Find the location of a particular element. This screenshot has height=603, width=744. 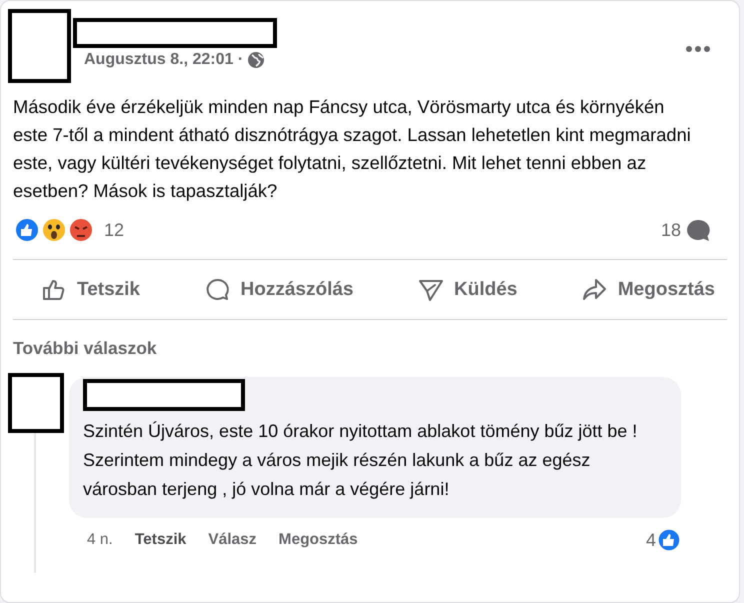

action-button: Megosztás is located at coordinates (648, 289).